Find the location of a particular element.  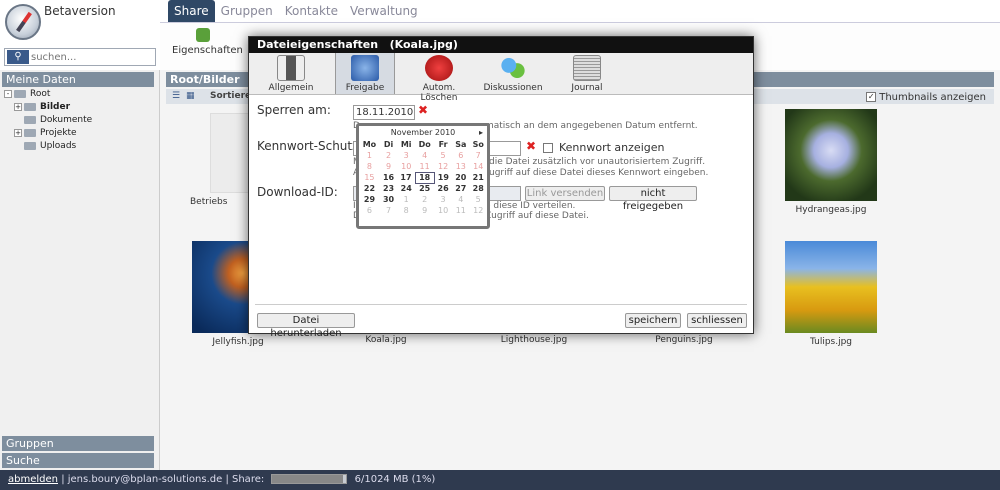

file-thumb-hydrangeas: Hydrangeas.jpg is located at coordinates (831, 162).